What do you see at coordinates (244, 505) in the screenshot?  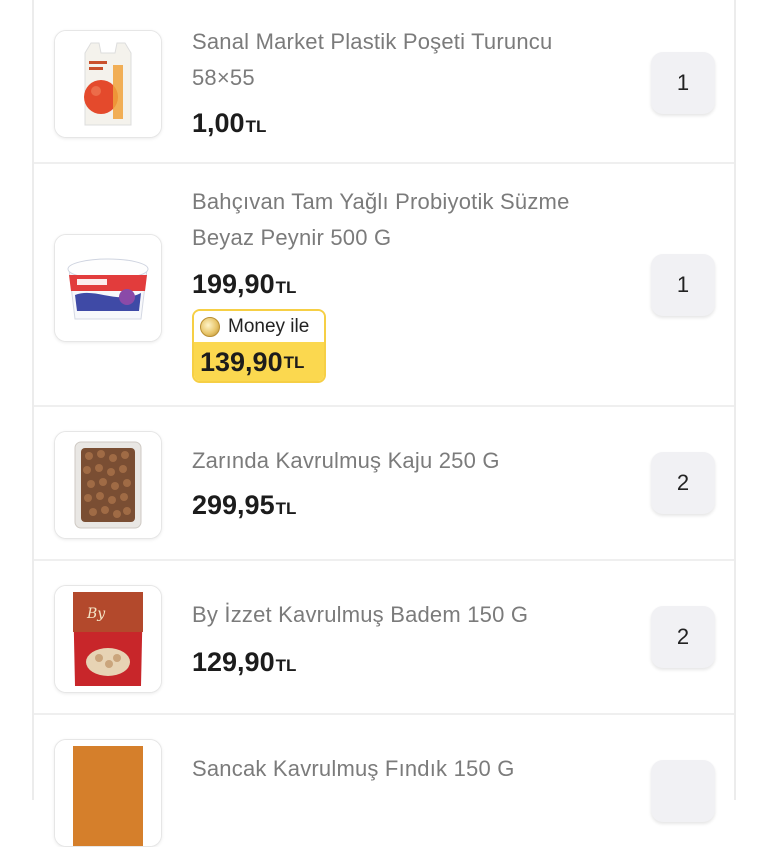 I see `product-price: 299,95TL` at bounding box center [244, 505].